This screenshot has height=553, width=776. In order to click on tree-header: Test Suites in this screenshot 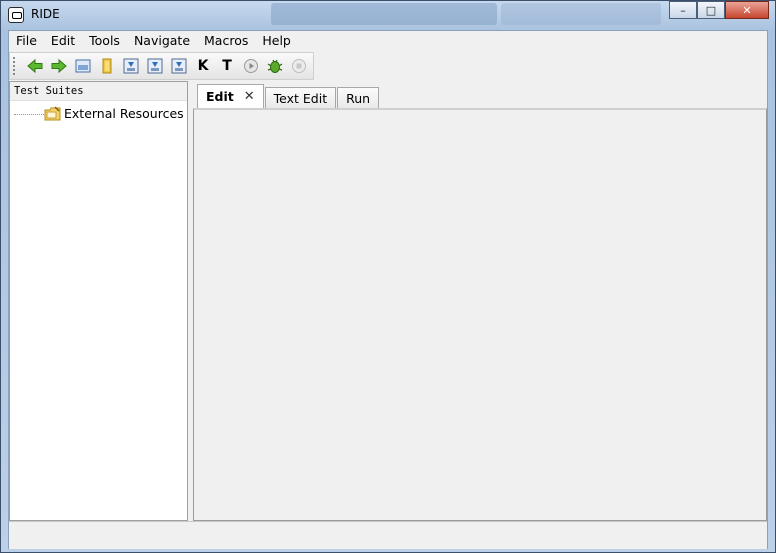, I will do `click(98, 91)`.